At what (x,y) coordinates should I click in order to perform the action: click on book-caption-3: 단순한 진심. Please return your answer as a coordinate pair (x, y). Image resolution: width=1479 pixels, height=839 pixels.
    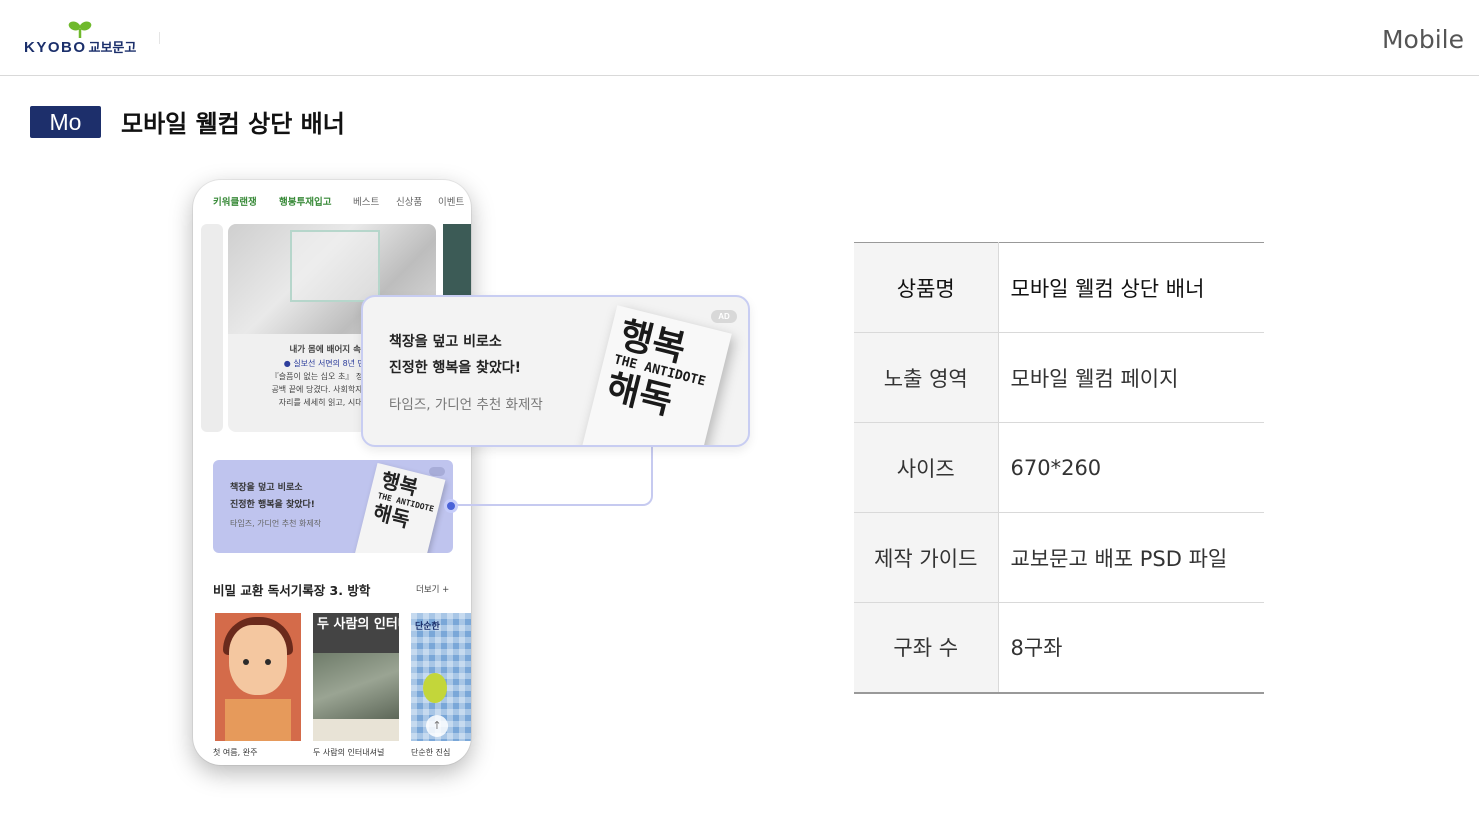
    Looking at the image, I should click on (431, 752).